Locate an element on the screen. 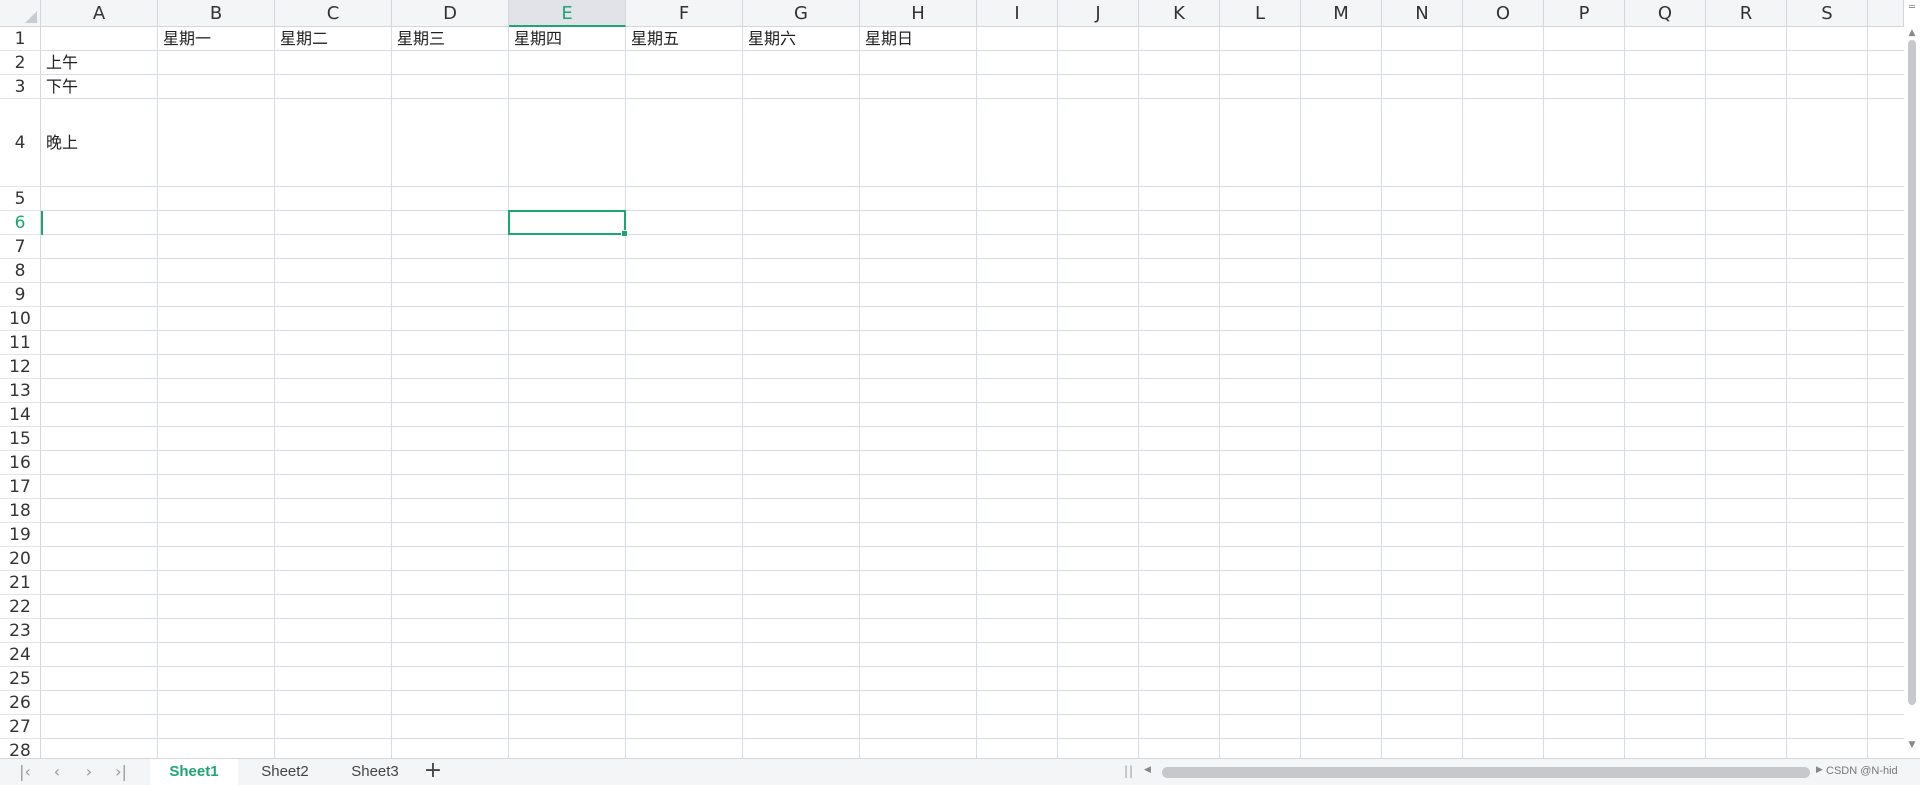 The width and height of the screenshot is (1920, 785). cell-f1: 星期五 is located at coordinates (684, 39).